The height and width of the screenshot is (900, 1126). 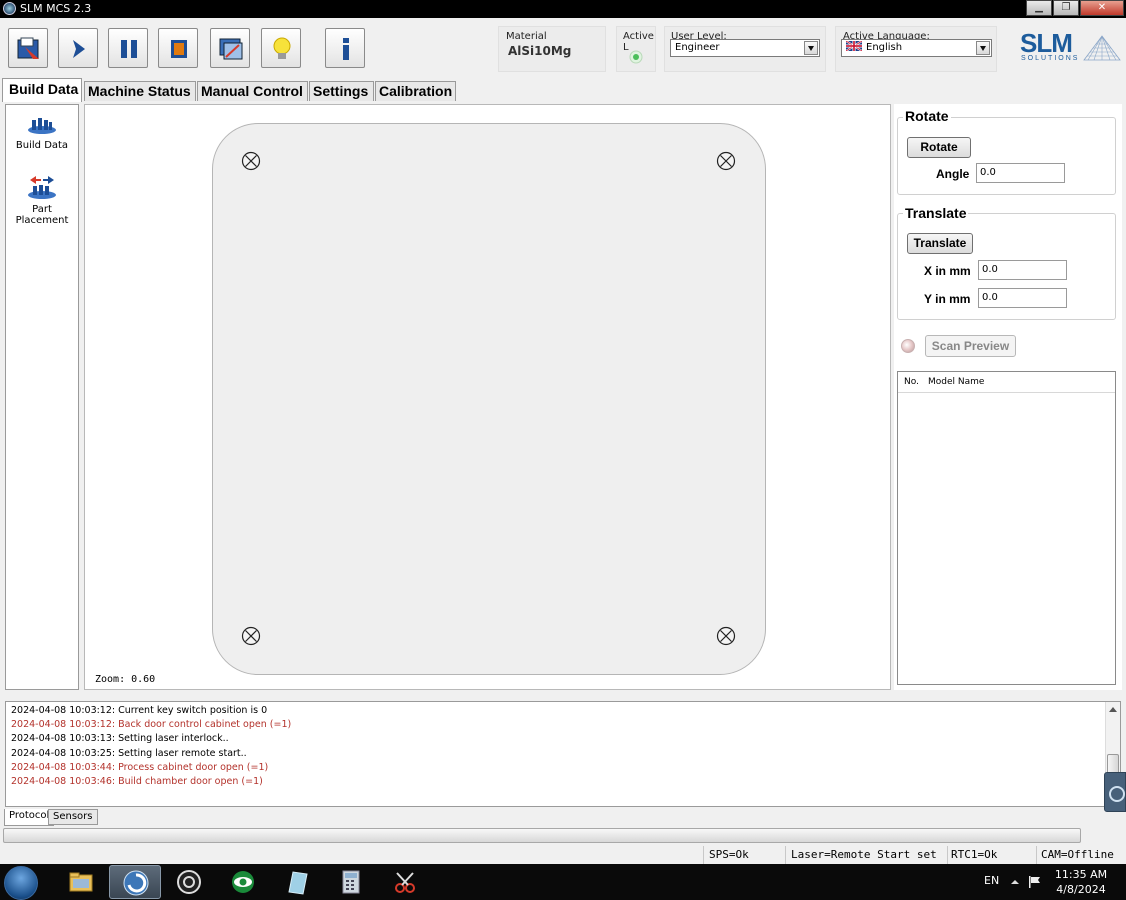 What do you see at coordinates (29, 817) in the screenshot?
I see `tab-protocol: Protocol` at bounding box center [29, 817].